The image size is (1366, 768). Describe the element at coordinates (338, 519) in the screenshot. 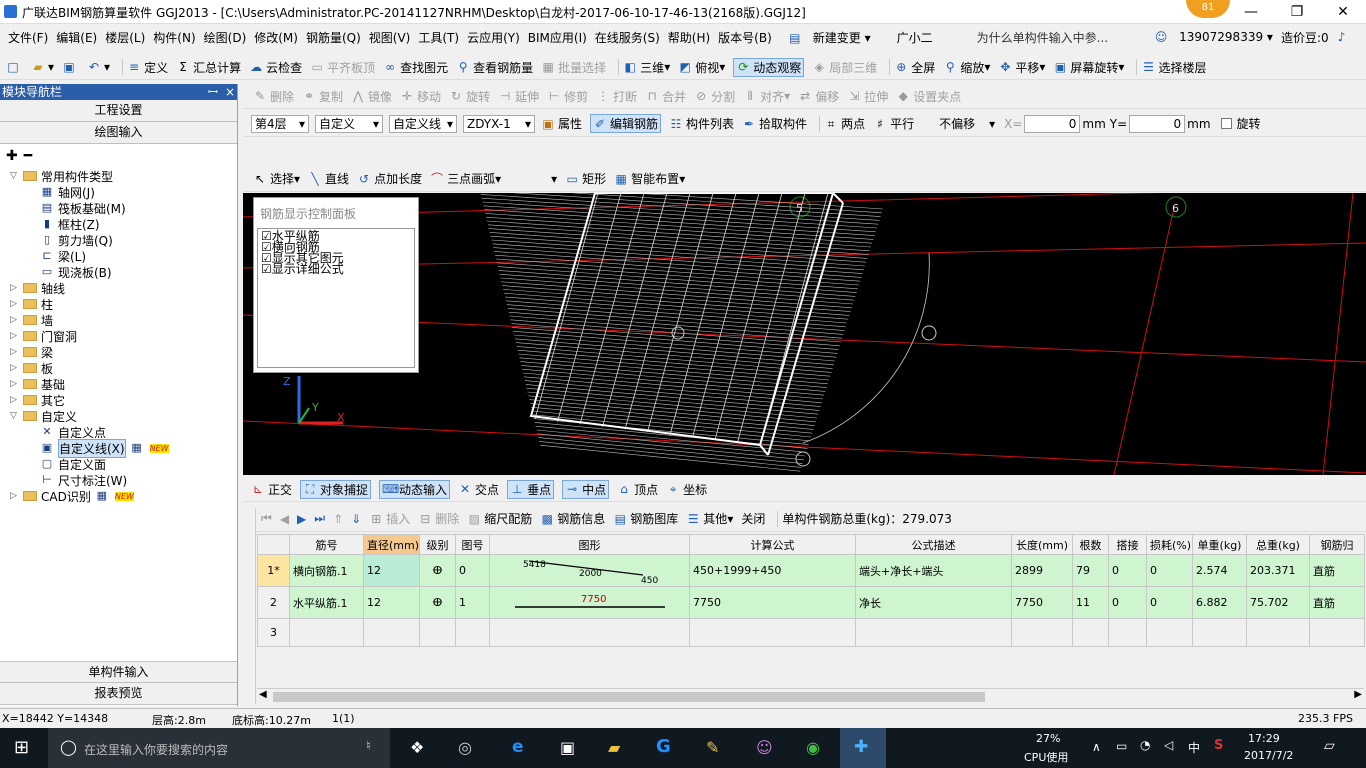

I see `move-up-button: ⇑` at that location.